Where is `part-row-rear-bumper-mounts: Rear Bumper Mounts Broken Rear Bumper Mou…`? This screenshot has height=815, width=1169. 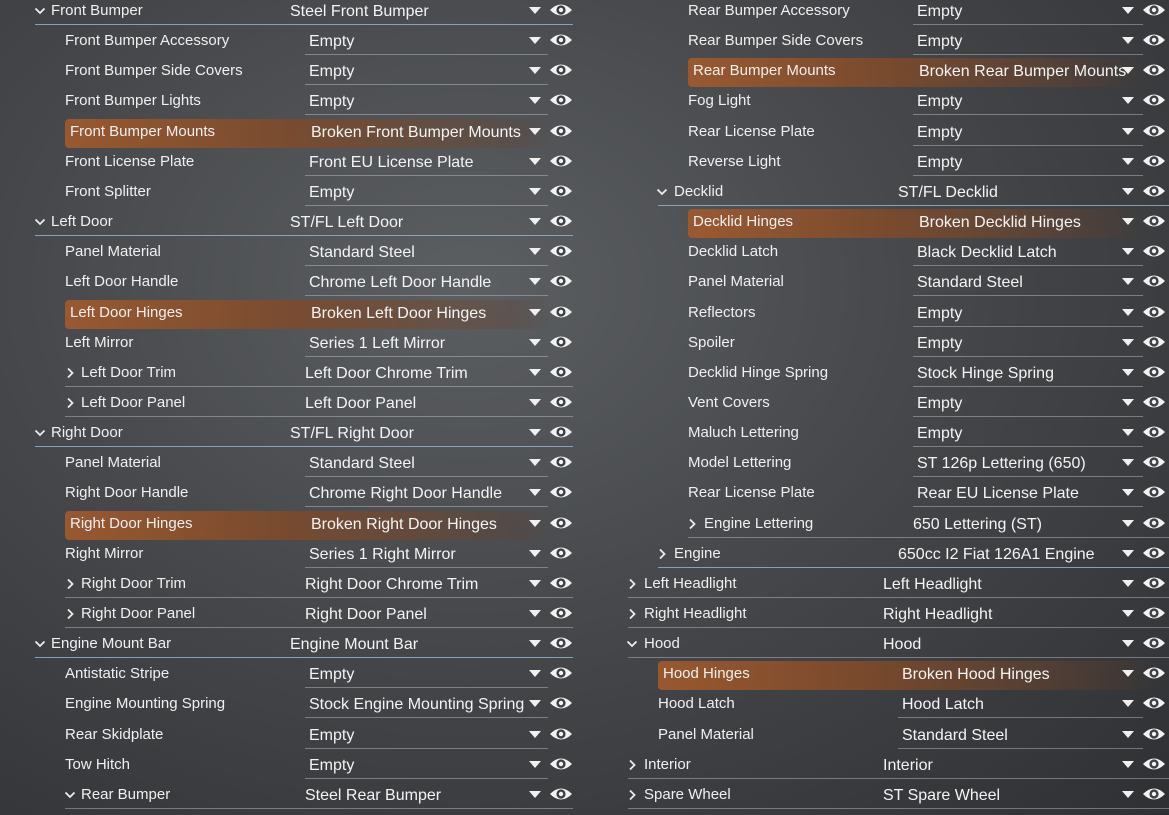
part-row-rear-bumper-mounts: Rear Bumper Mounts Broken Rear Bumper Mou… is located at coordinates (584, 74).